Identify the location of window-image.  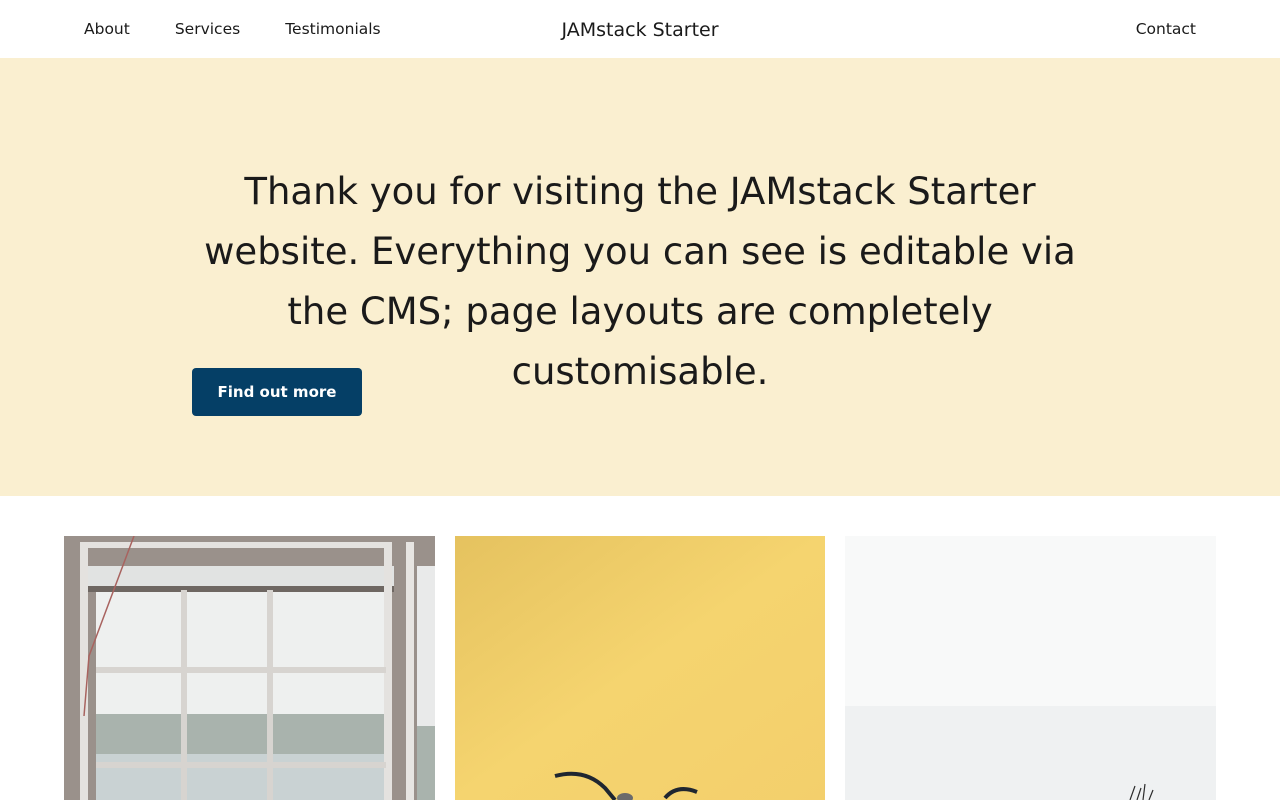
(249, 668).